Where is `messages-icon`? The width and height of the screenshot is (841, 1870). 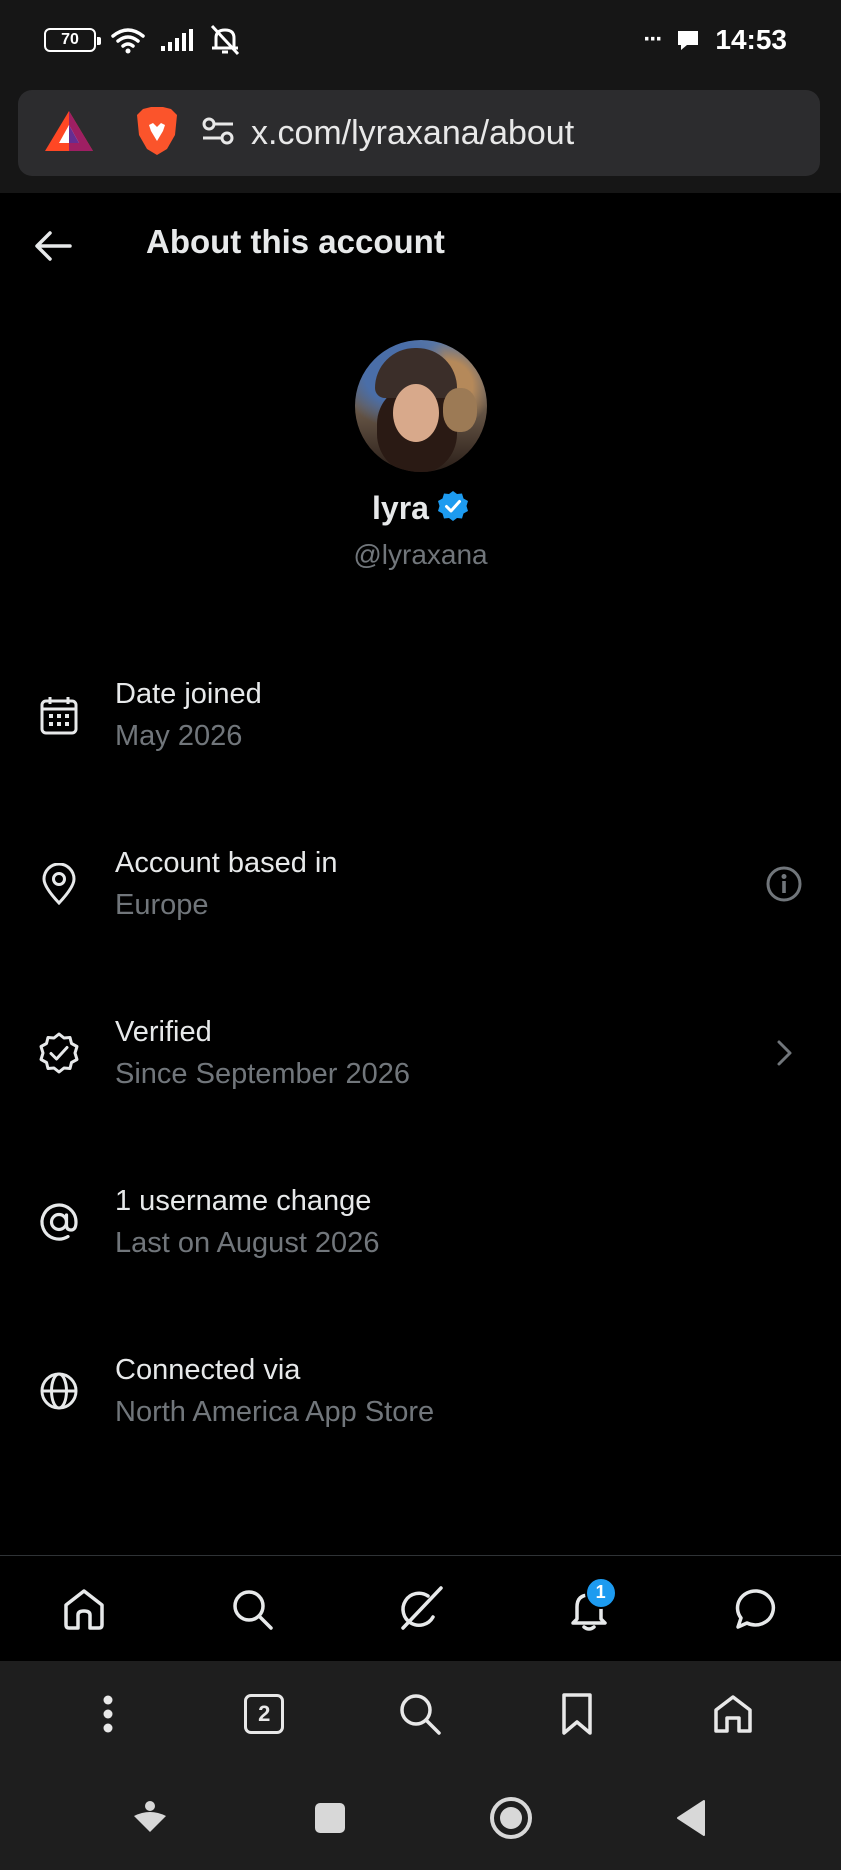
messages-icon is located at coordinates (755, 1608).